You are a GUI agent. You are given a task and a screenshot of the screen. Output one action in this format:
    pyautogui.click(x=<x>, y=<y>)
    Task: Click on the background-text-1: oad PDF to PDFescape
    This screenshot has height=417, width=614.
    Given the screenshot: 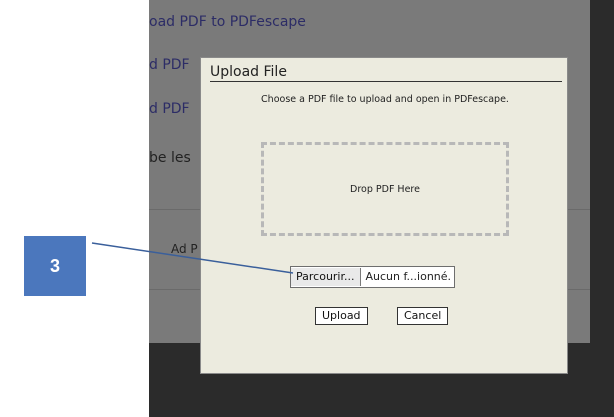 What is the action you would take?
    pyautogui.click(x=227, y=22)
    